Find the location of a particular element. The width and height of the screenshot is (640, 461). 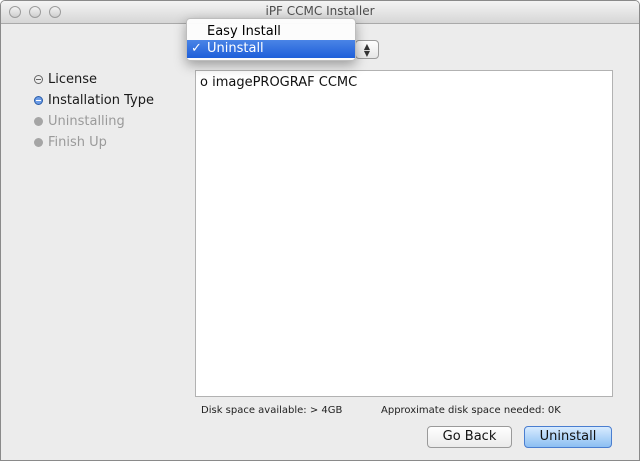

go-back-button: Go Back is located at coordinates (469, 437).